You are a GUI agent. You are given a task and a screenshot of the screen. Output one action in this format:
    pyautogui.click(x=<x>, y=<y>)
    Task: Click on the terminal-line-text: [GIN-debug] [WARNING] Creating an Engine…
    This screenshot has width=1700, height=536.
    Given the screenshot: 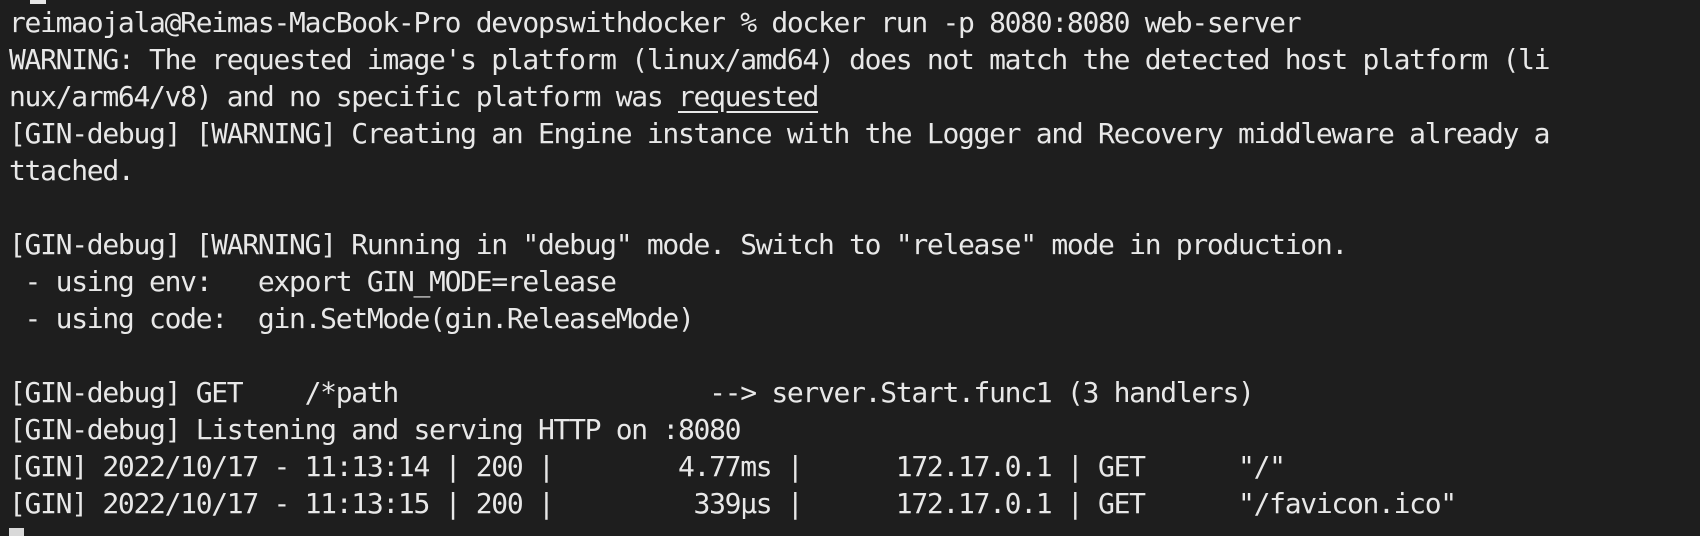 What is the action you would take?
    pyautogui.click(x=779, y=133)
    